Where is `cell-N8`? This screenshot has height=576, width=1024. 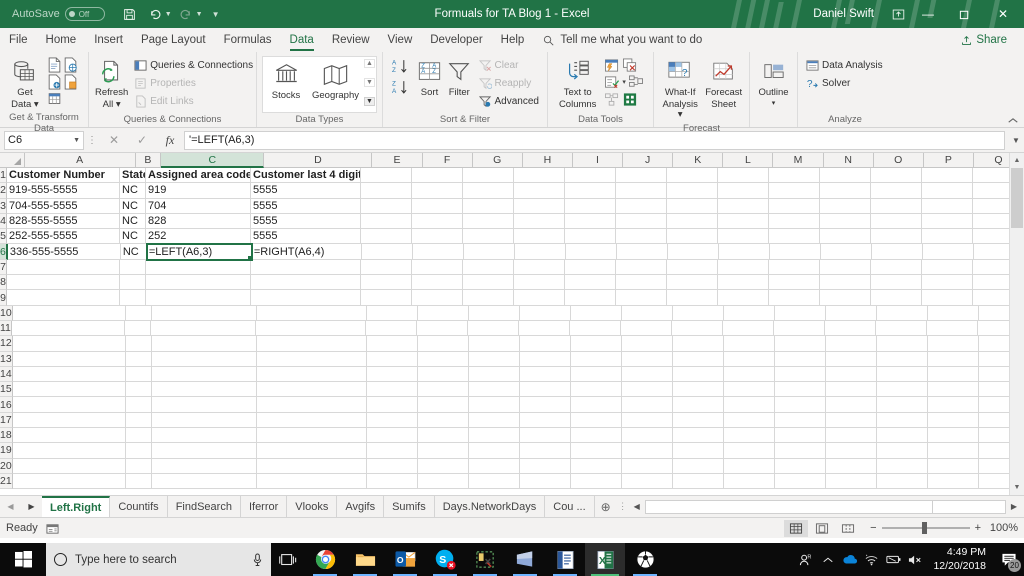 cell-N8 is located at coordinates (845, 283).